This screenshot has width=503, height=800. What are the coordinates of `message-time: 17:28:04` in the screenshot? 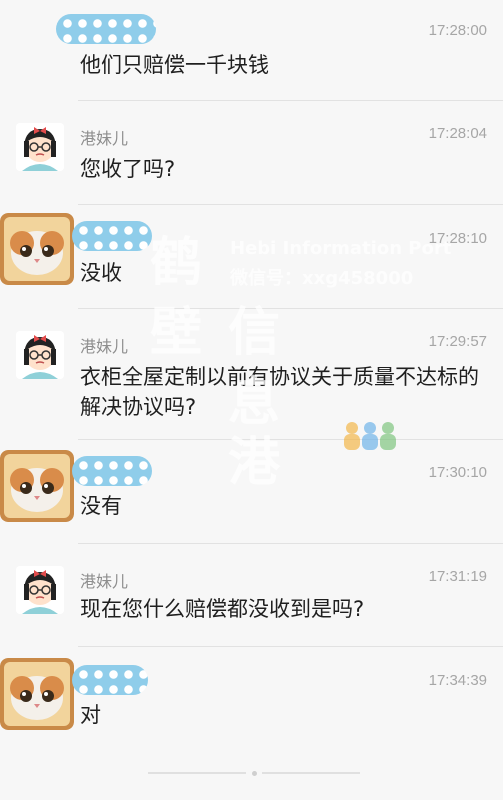 It's located at (457, 133).